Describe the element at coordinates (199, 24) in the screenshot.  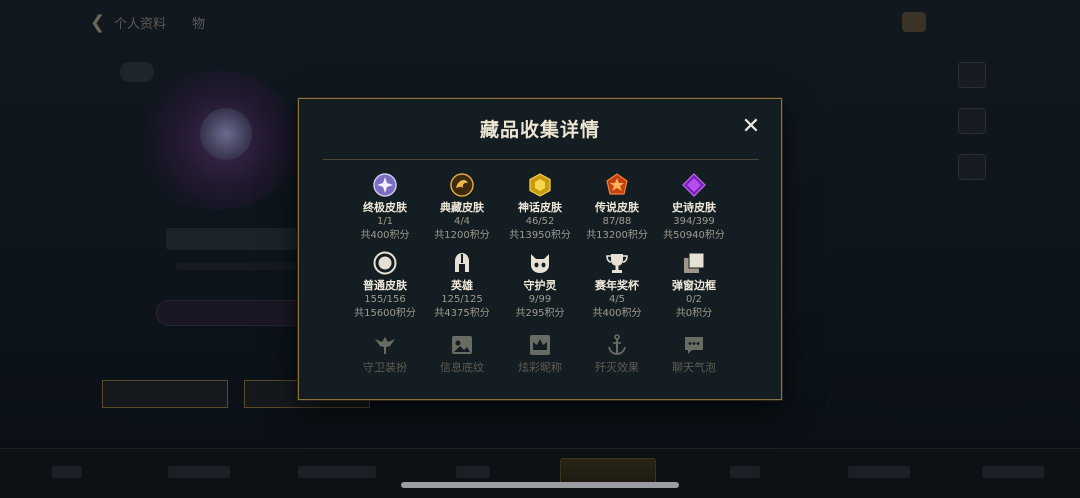
I see `page-title-suffix: 物` at that location.